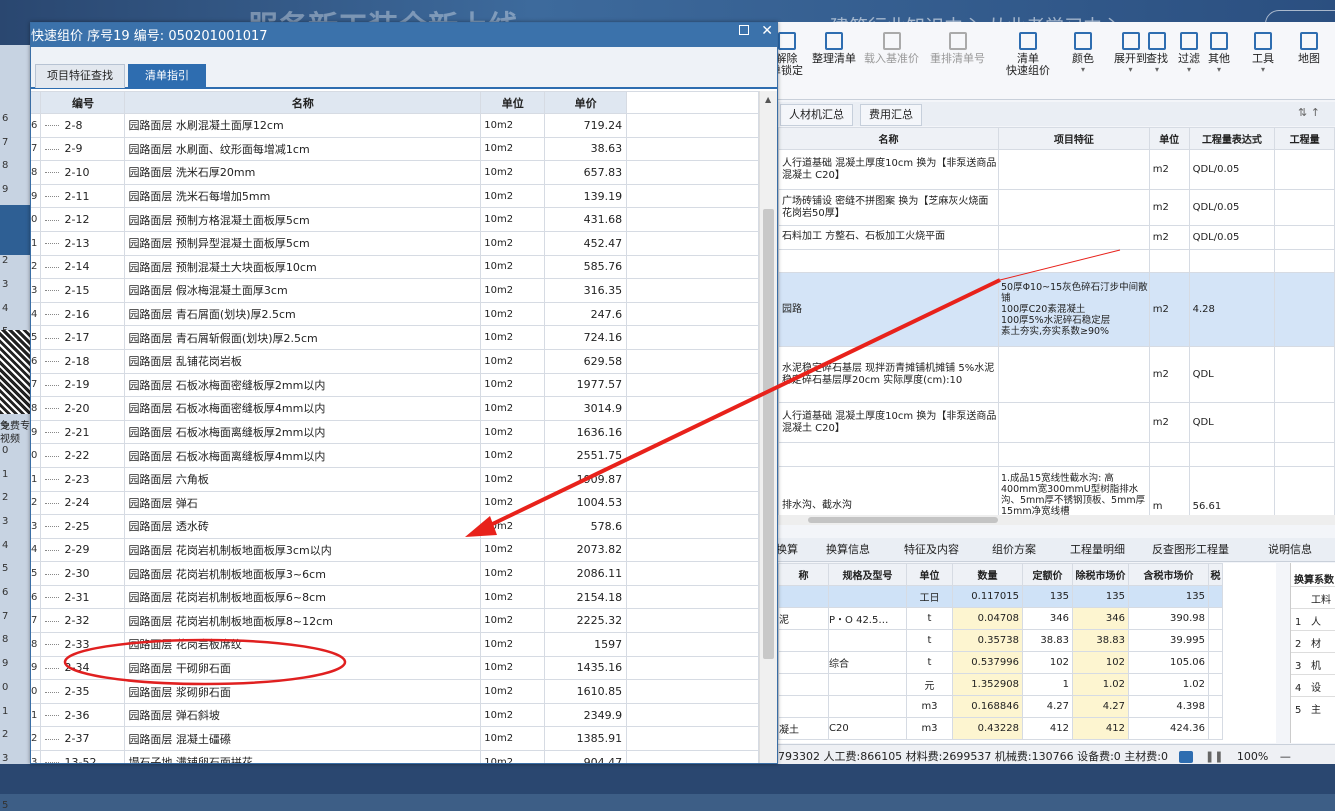 The width and height of the screenshot is (1335, 811). I want to click on table-row: 广场砖铺设 密缝不拼图案 换为【芝麻灰火烧面花岗岩50厚】 m2 QDL/0.05, so click(1056, 207).